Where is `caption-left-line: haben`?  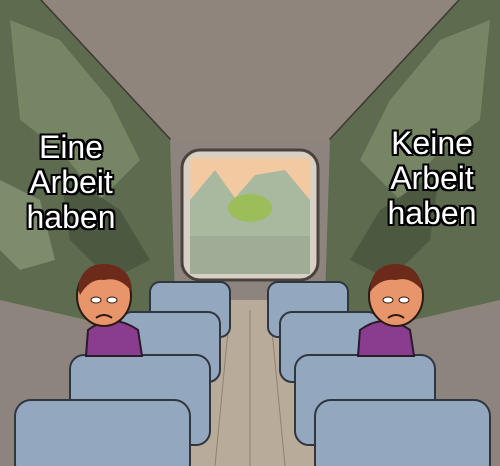
caption-left-line: haben is located at coordinates (71, 217).